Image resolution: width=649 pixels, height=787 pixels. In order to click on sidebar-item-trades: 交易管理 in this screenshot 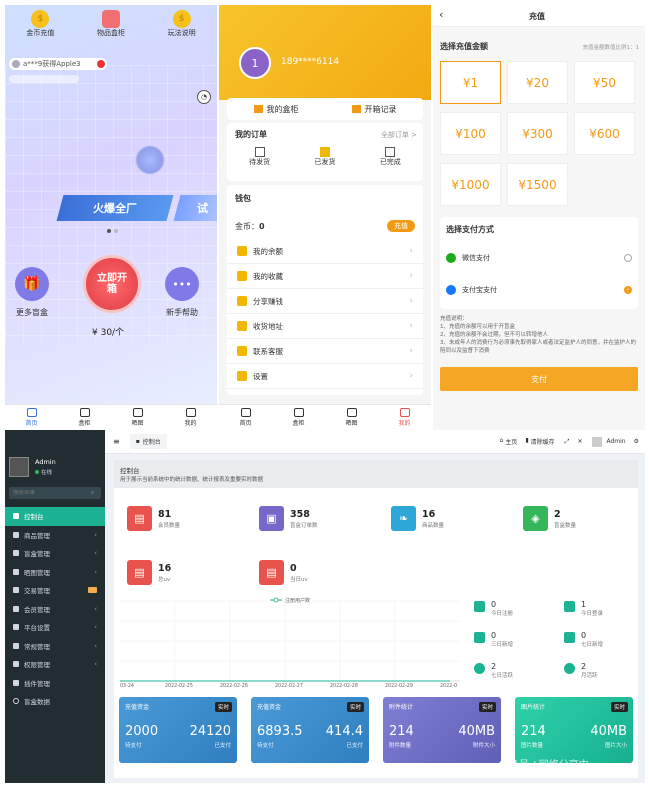, I will do `click(55, 590)`.